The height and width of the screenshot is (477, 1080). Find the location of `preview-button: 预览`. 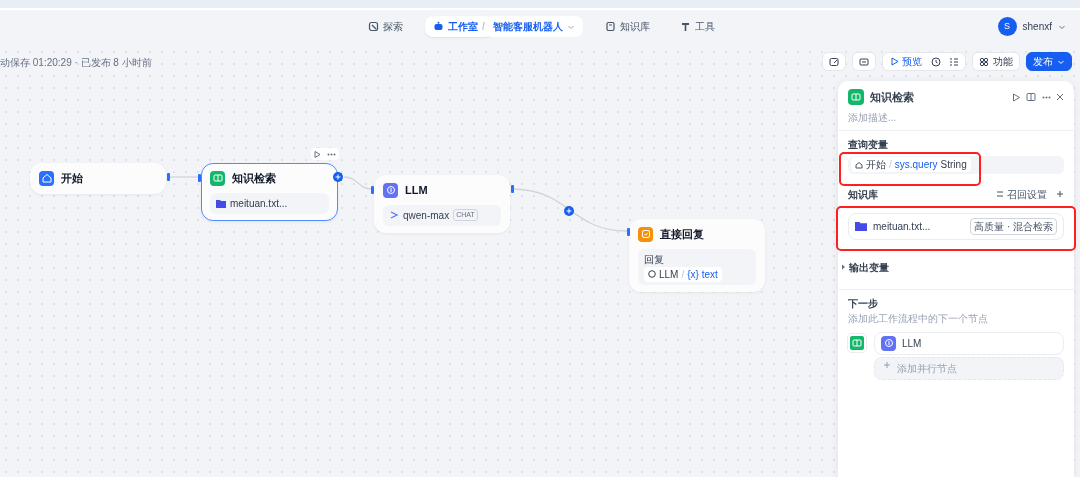

preview-button: 预览 is located at coordinates (906, 61).